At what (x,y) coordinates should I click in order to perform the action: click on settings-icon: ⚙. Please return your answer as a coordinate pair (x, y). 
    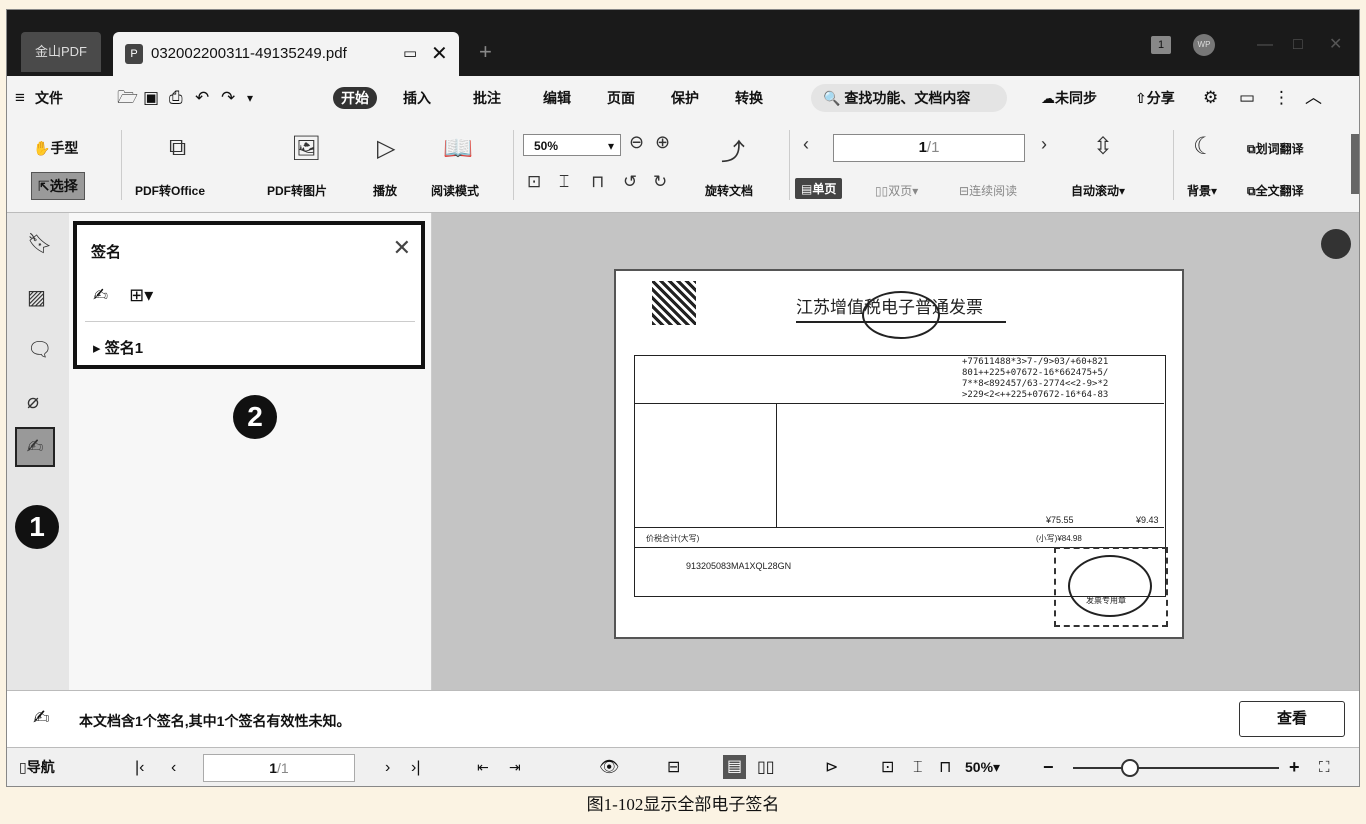
    Looking at the image, I should click on (1210, 98).